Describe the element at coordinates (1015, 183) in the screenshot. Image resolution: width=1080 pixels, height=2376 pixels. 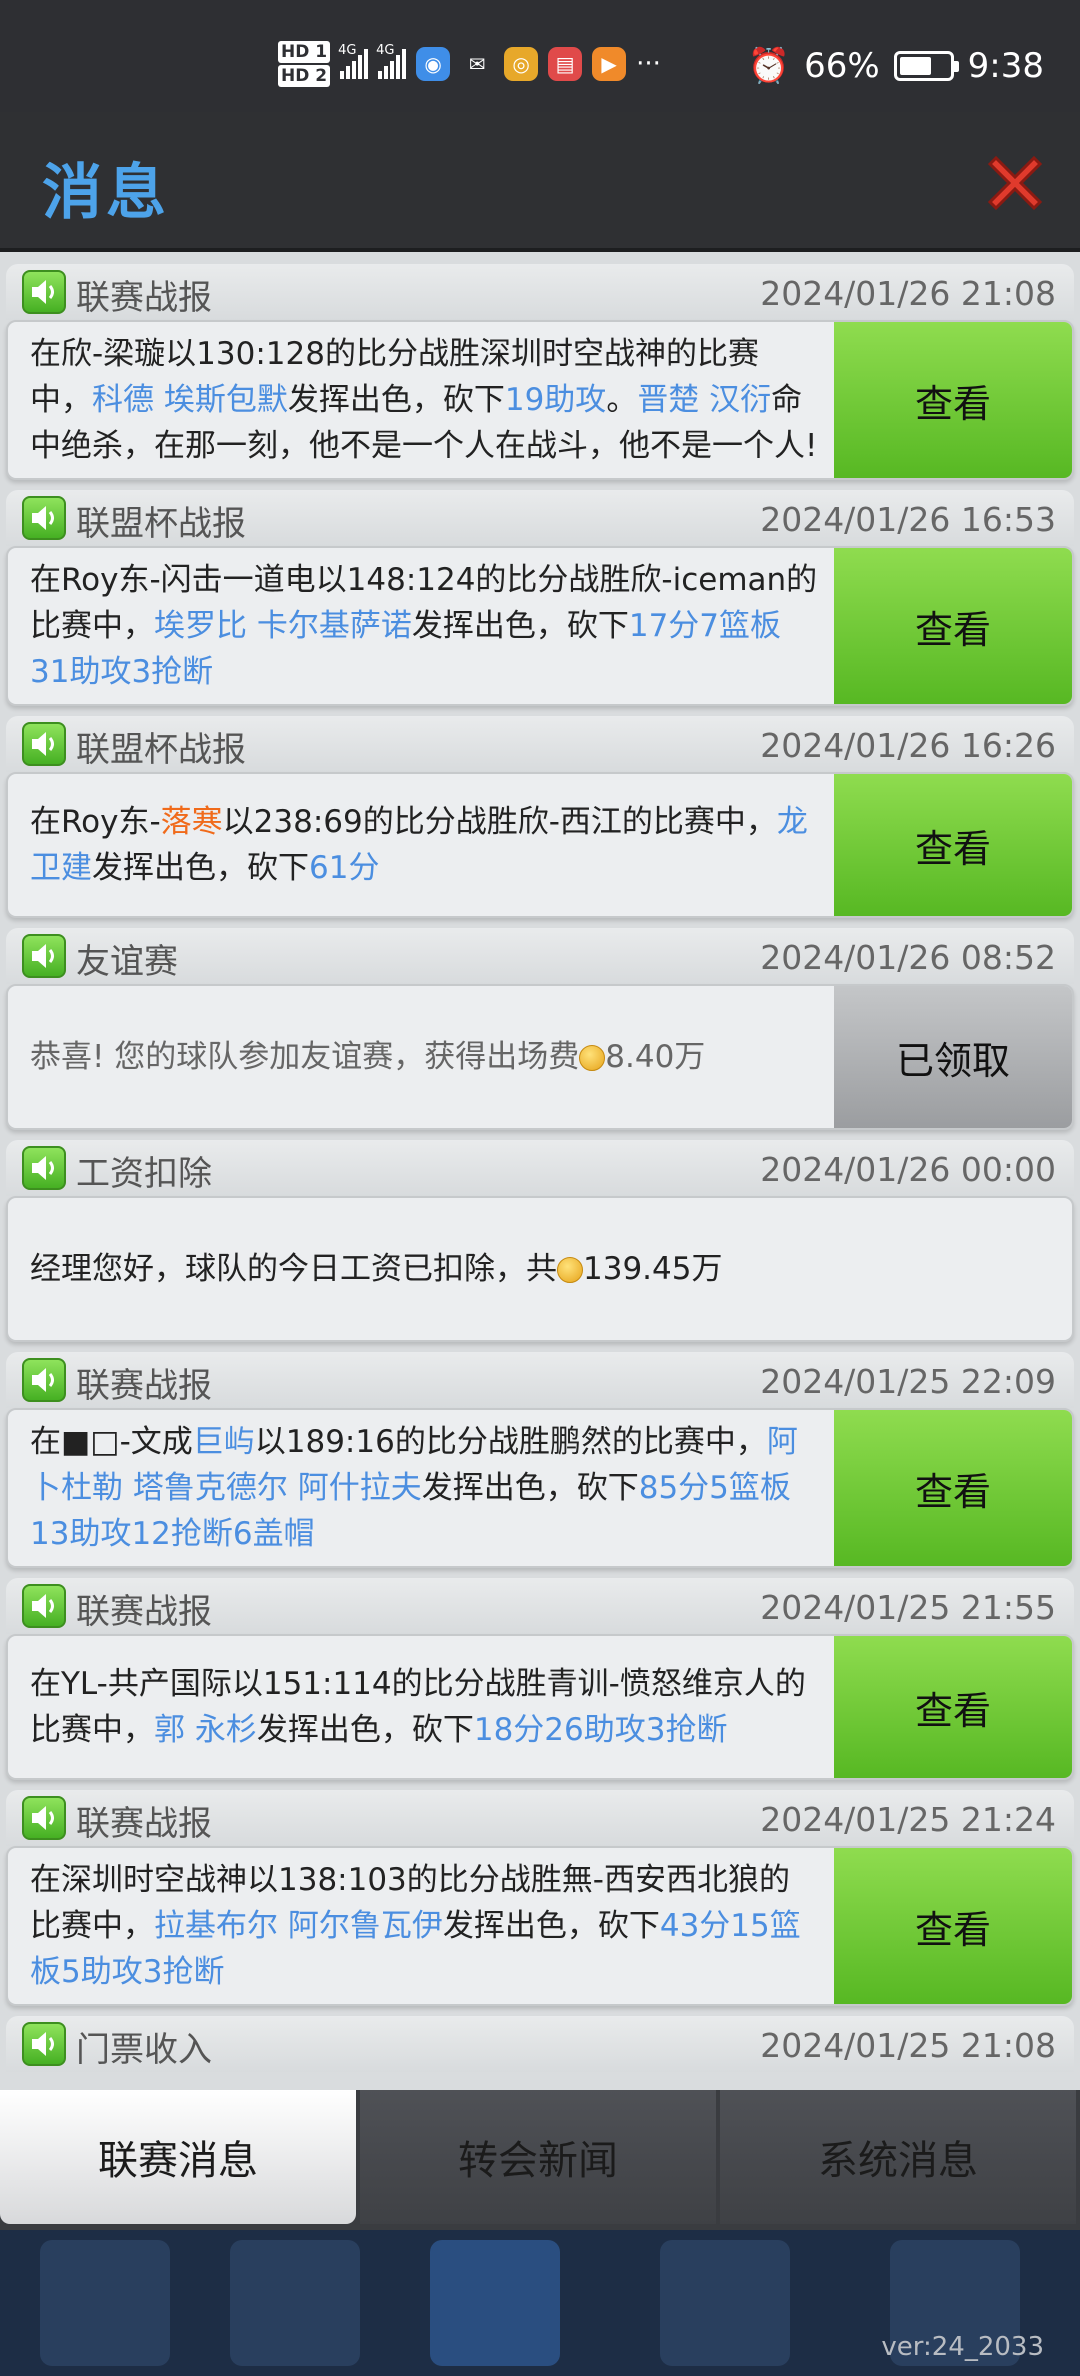
I see `close-button` at that location.